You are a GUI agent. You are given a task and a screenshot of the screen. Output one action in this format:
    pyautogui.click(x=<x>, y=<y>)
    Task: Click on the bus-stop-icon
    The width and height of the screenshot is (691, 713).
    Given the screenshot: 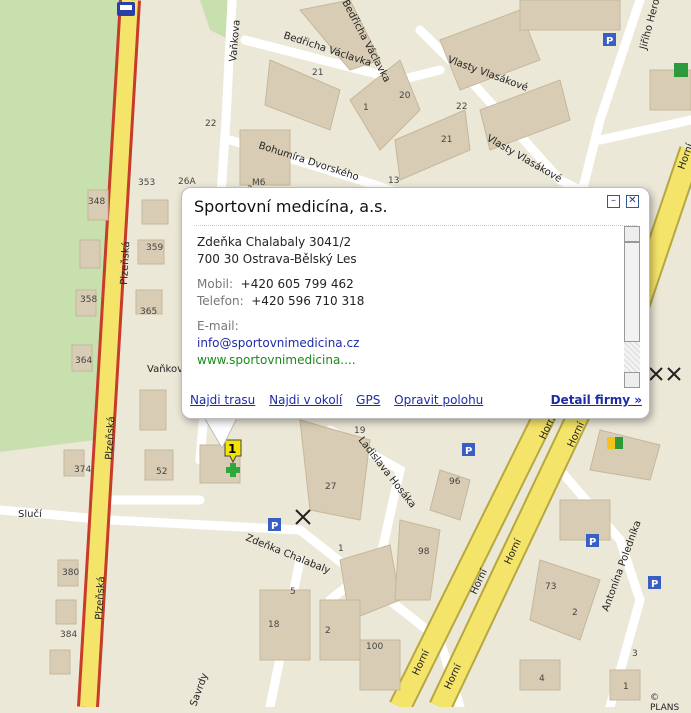 What is the action you would take?
    pyautogui.click(x=126, y=9)
    